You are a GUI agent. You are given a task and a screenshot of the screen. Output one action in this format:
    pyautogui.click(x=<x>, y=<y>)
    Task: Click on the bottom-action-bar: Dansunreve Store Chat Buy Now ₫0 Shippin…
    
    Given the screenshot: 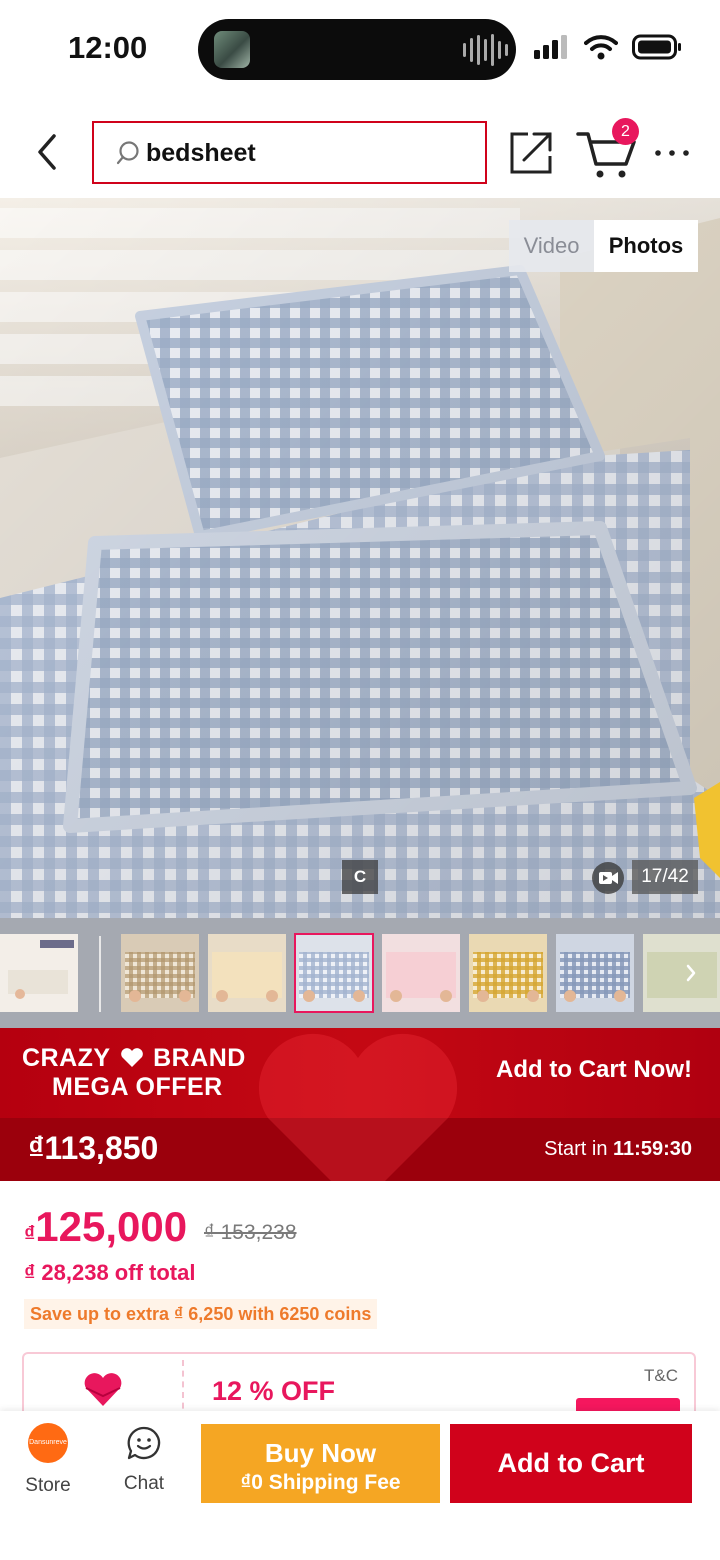 What is the action you would take?
    pyautogui.click(x=360, y=1485)
    